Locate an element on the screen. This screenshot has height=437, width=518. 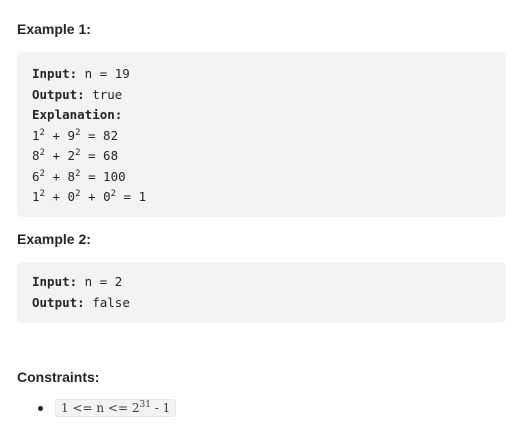
example-1-explanation-line: Explanation: is located at coordinates (261, 115).